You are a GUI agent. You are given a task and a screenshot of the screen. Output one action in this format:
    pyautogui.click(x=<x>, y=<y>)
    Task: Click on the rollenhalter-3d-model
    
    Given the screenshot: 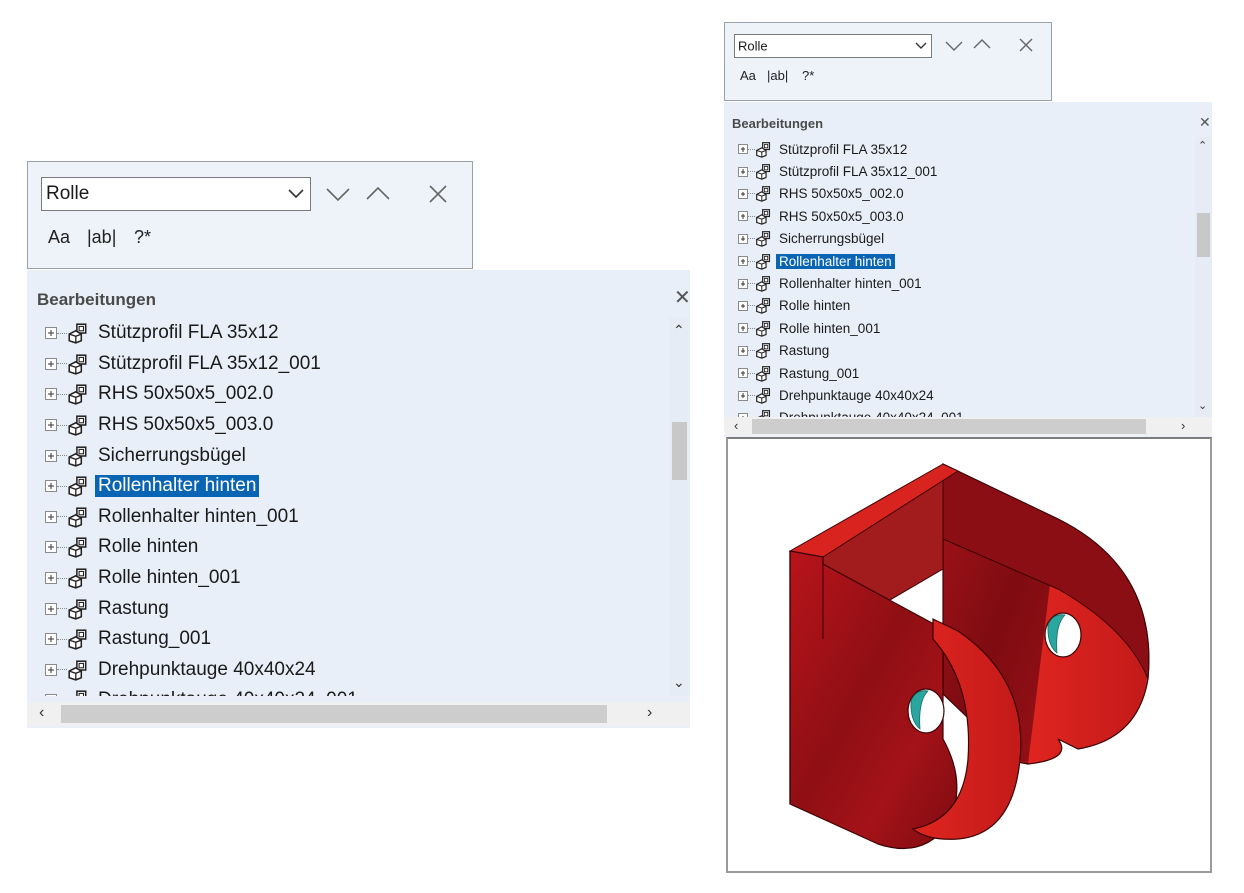 What is the action you would take?
    pyautogui.click(x=969, y=656)
    